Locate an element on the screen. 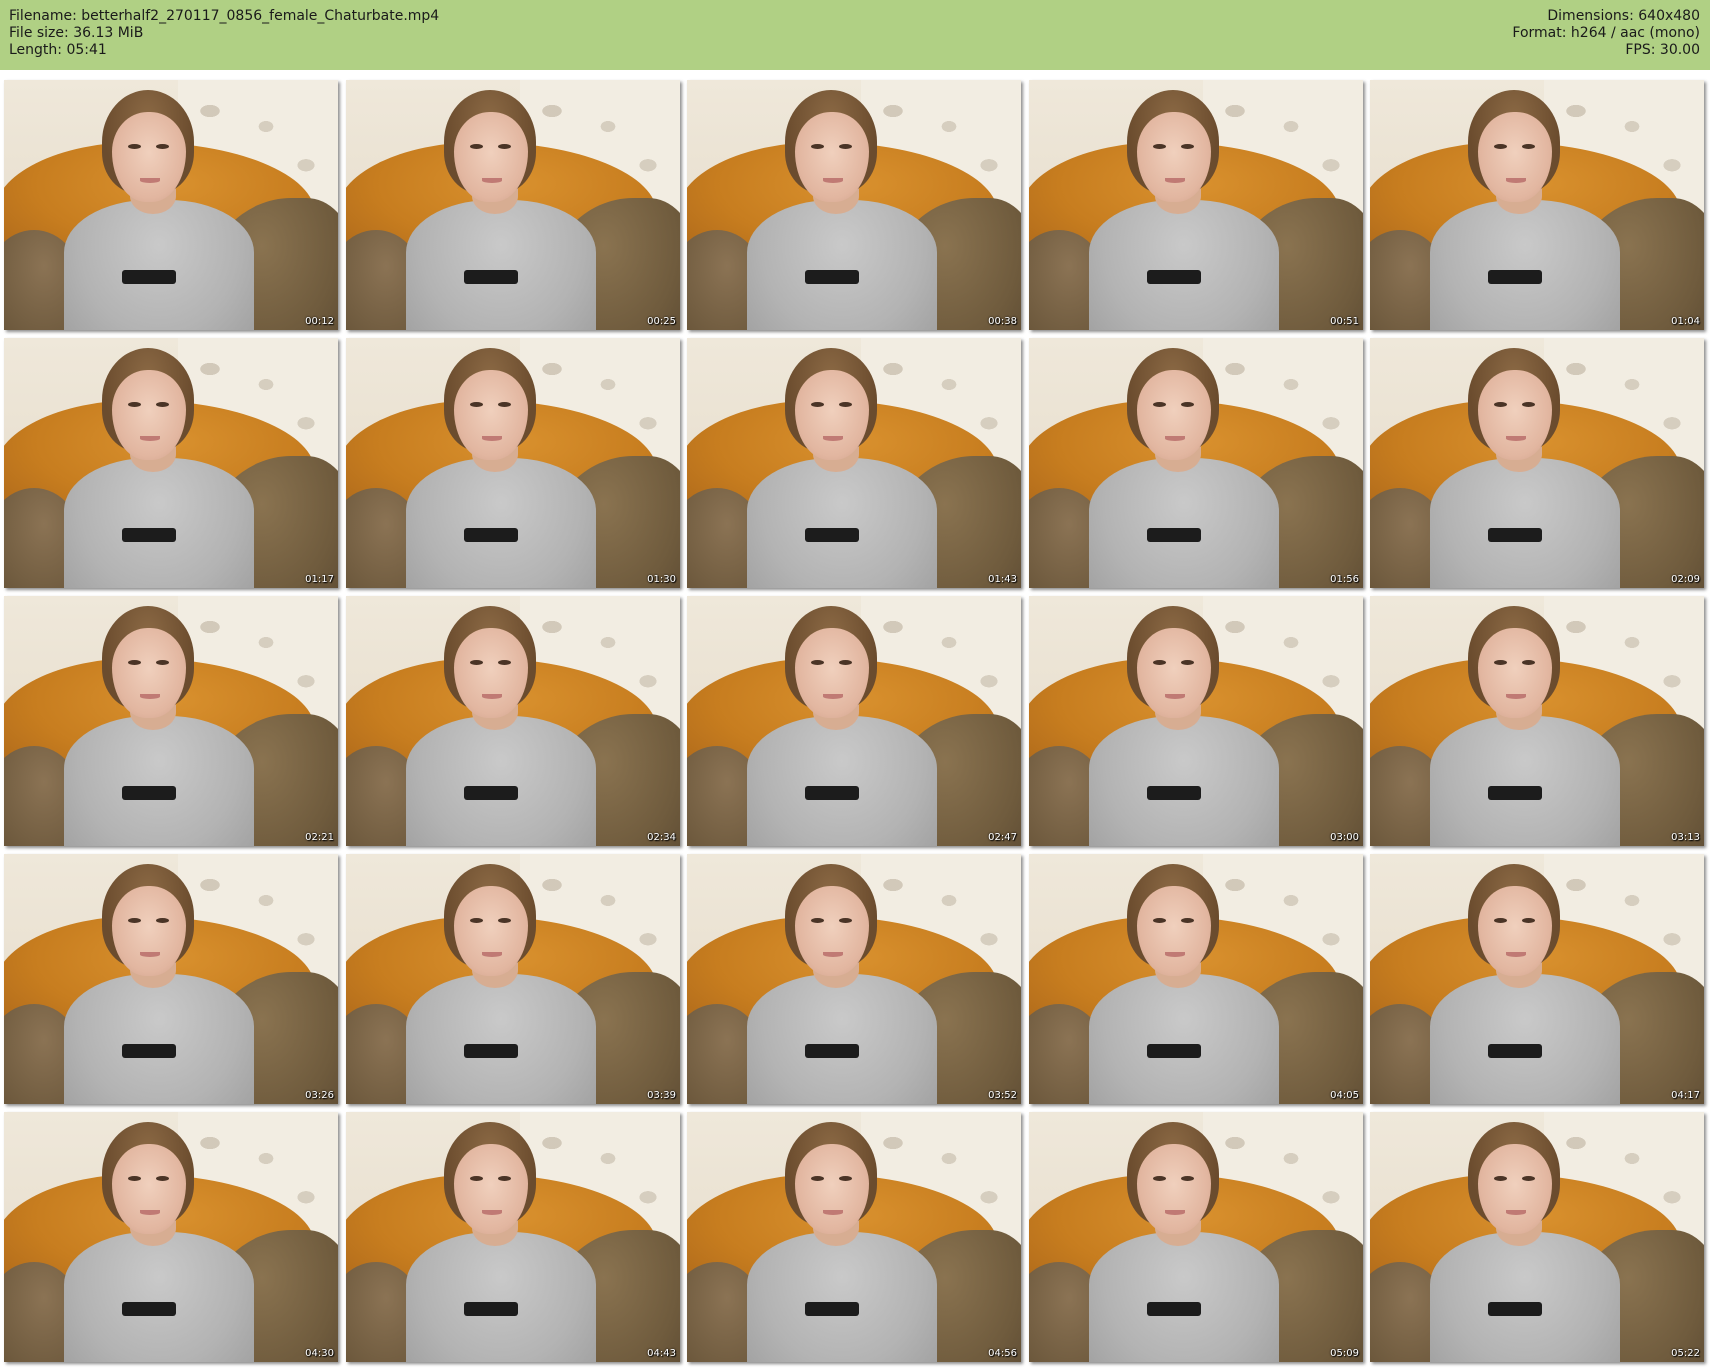  video-thumbnail: 03:00 is located at coordinates (1196, 721).